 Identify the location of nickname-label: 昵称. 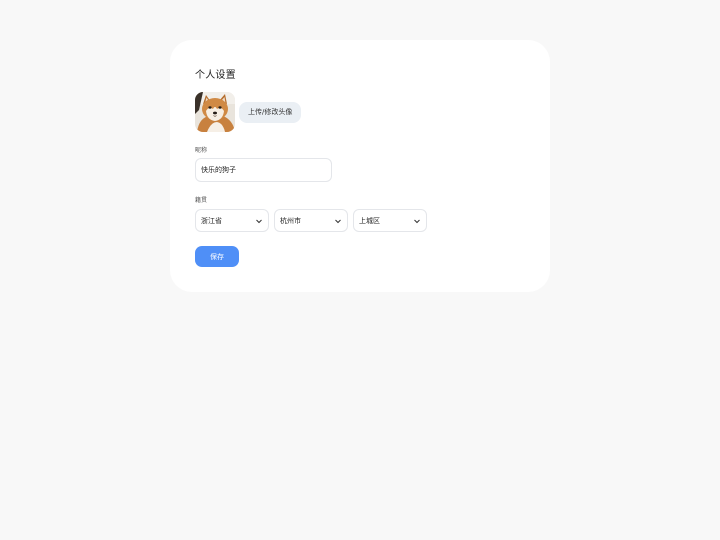
(201, 150).